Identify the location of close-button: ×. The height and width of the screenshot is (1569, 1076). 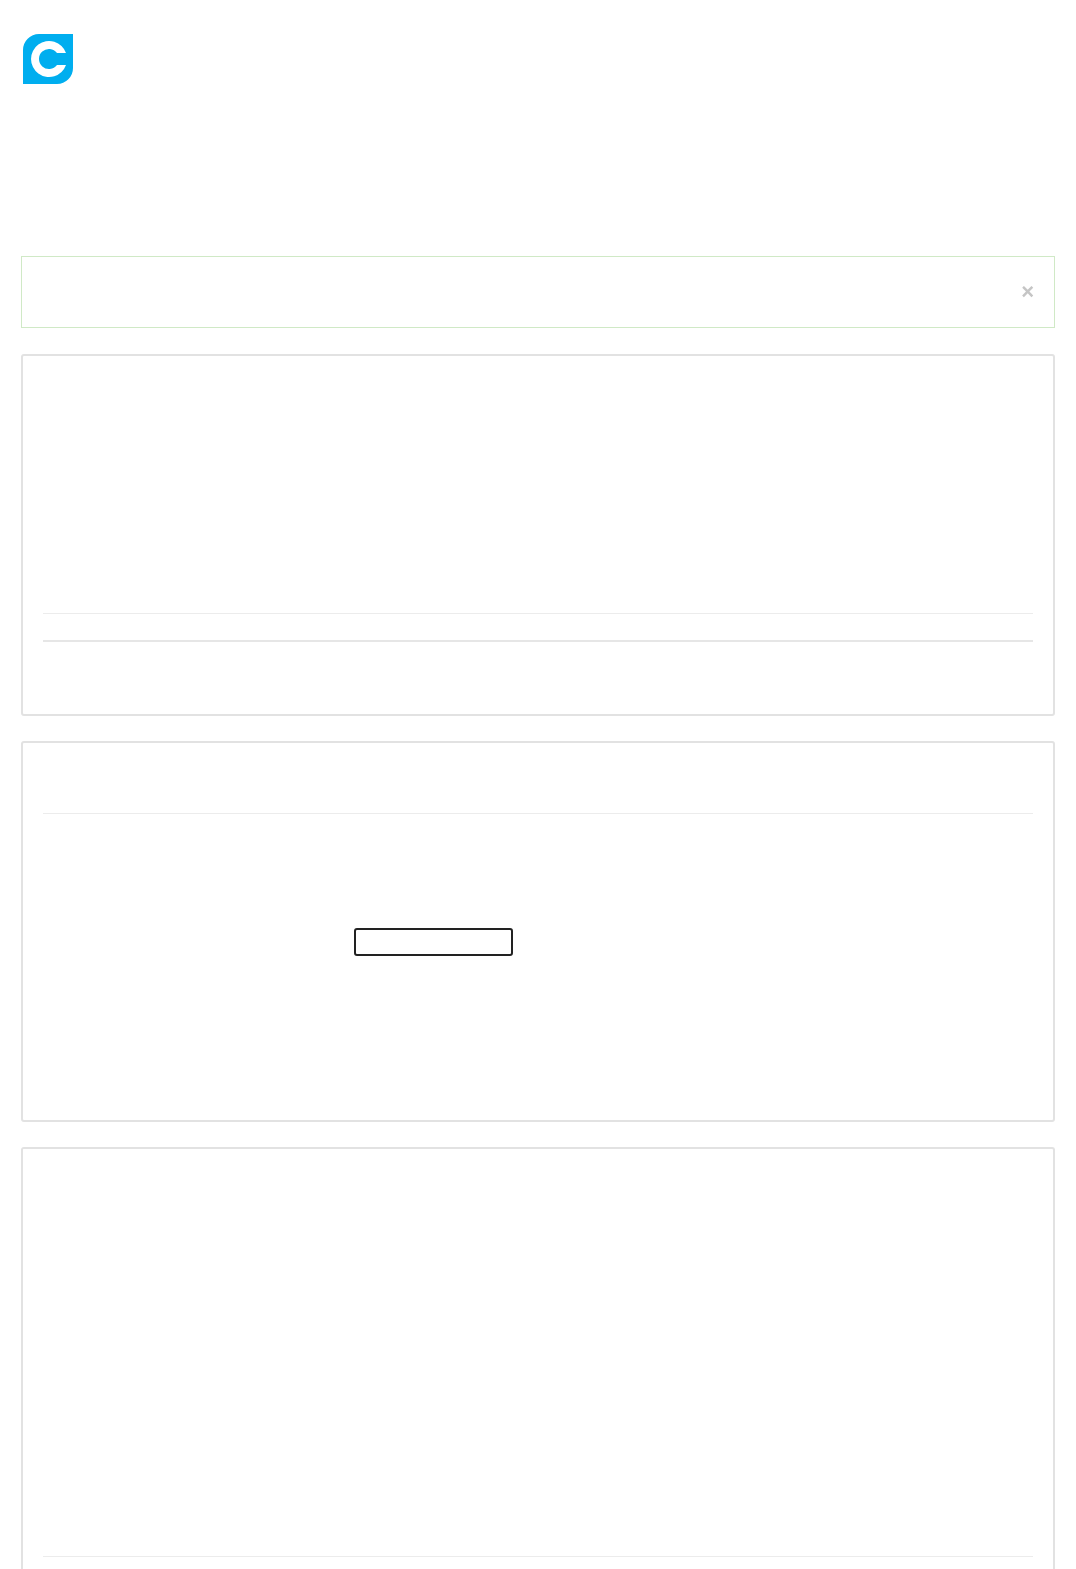
(1027, 292).